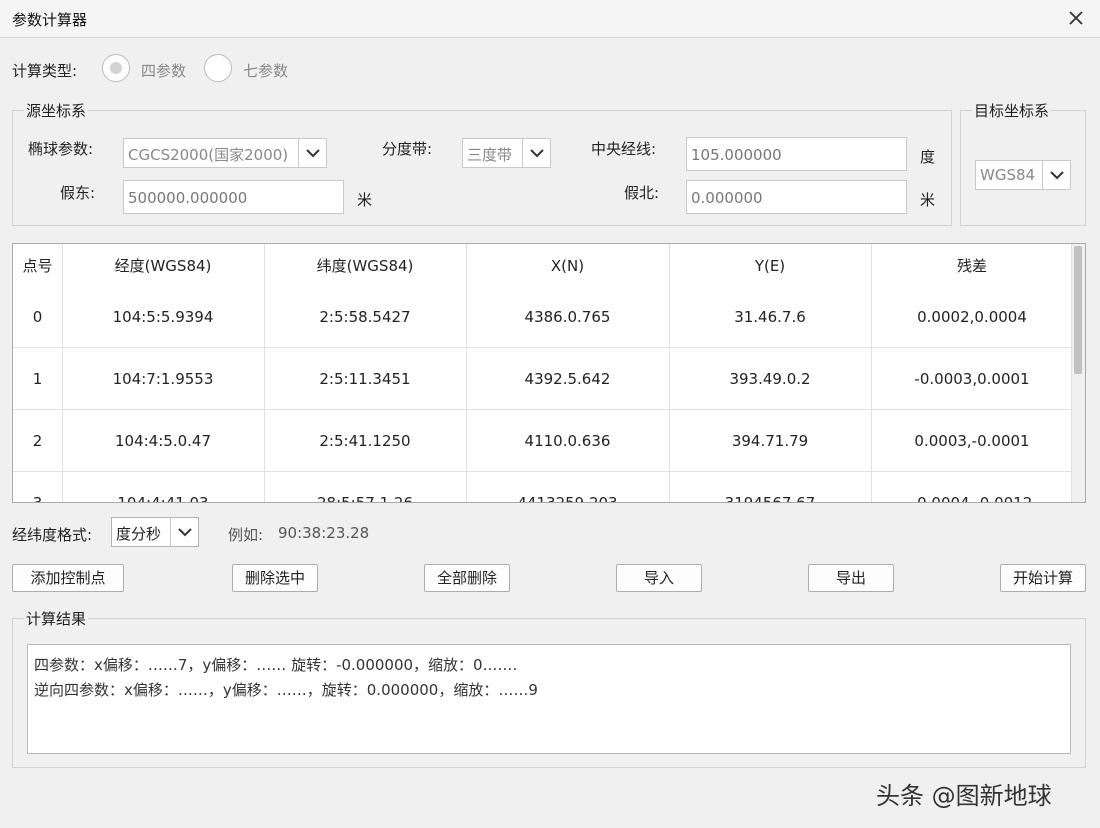  Describe the element at coordinates (1043, 578) in the screenshot. I see `start-calc-button: 开始计算` at that location.